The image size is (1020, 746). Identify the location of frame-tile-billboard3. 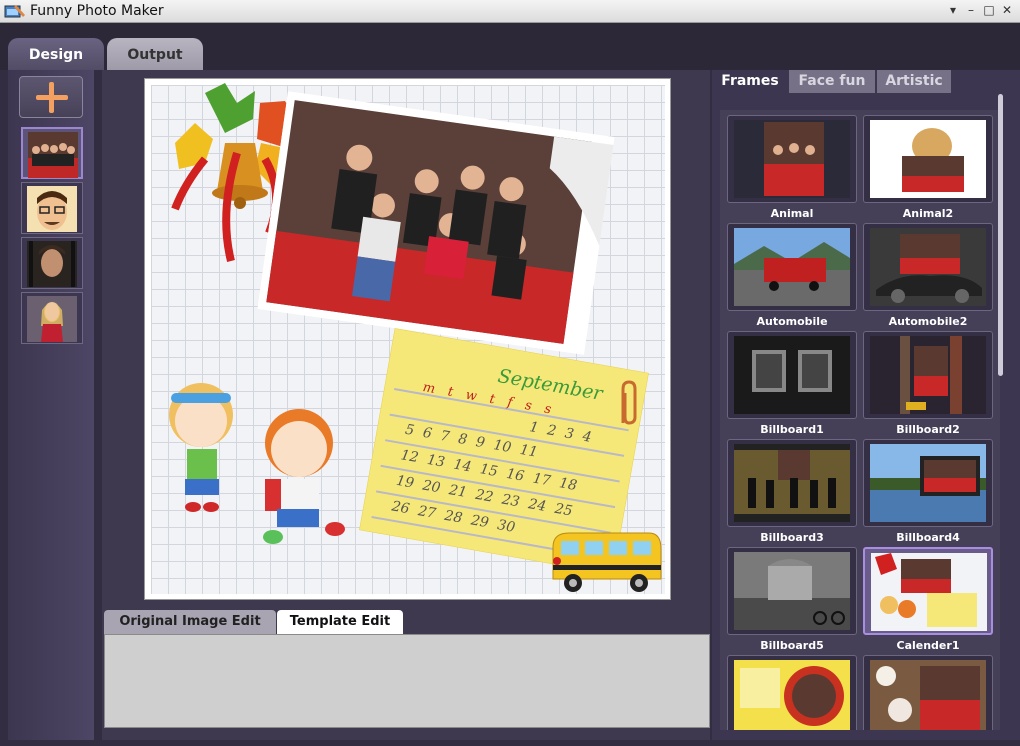
(792, 483).